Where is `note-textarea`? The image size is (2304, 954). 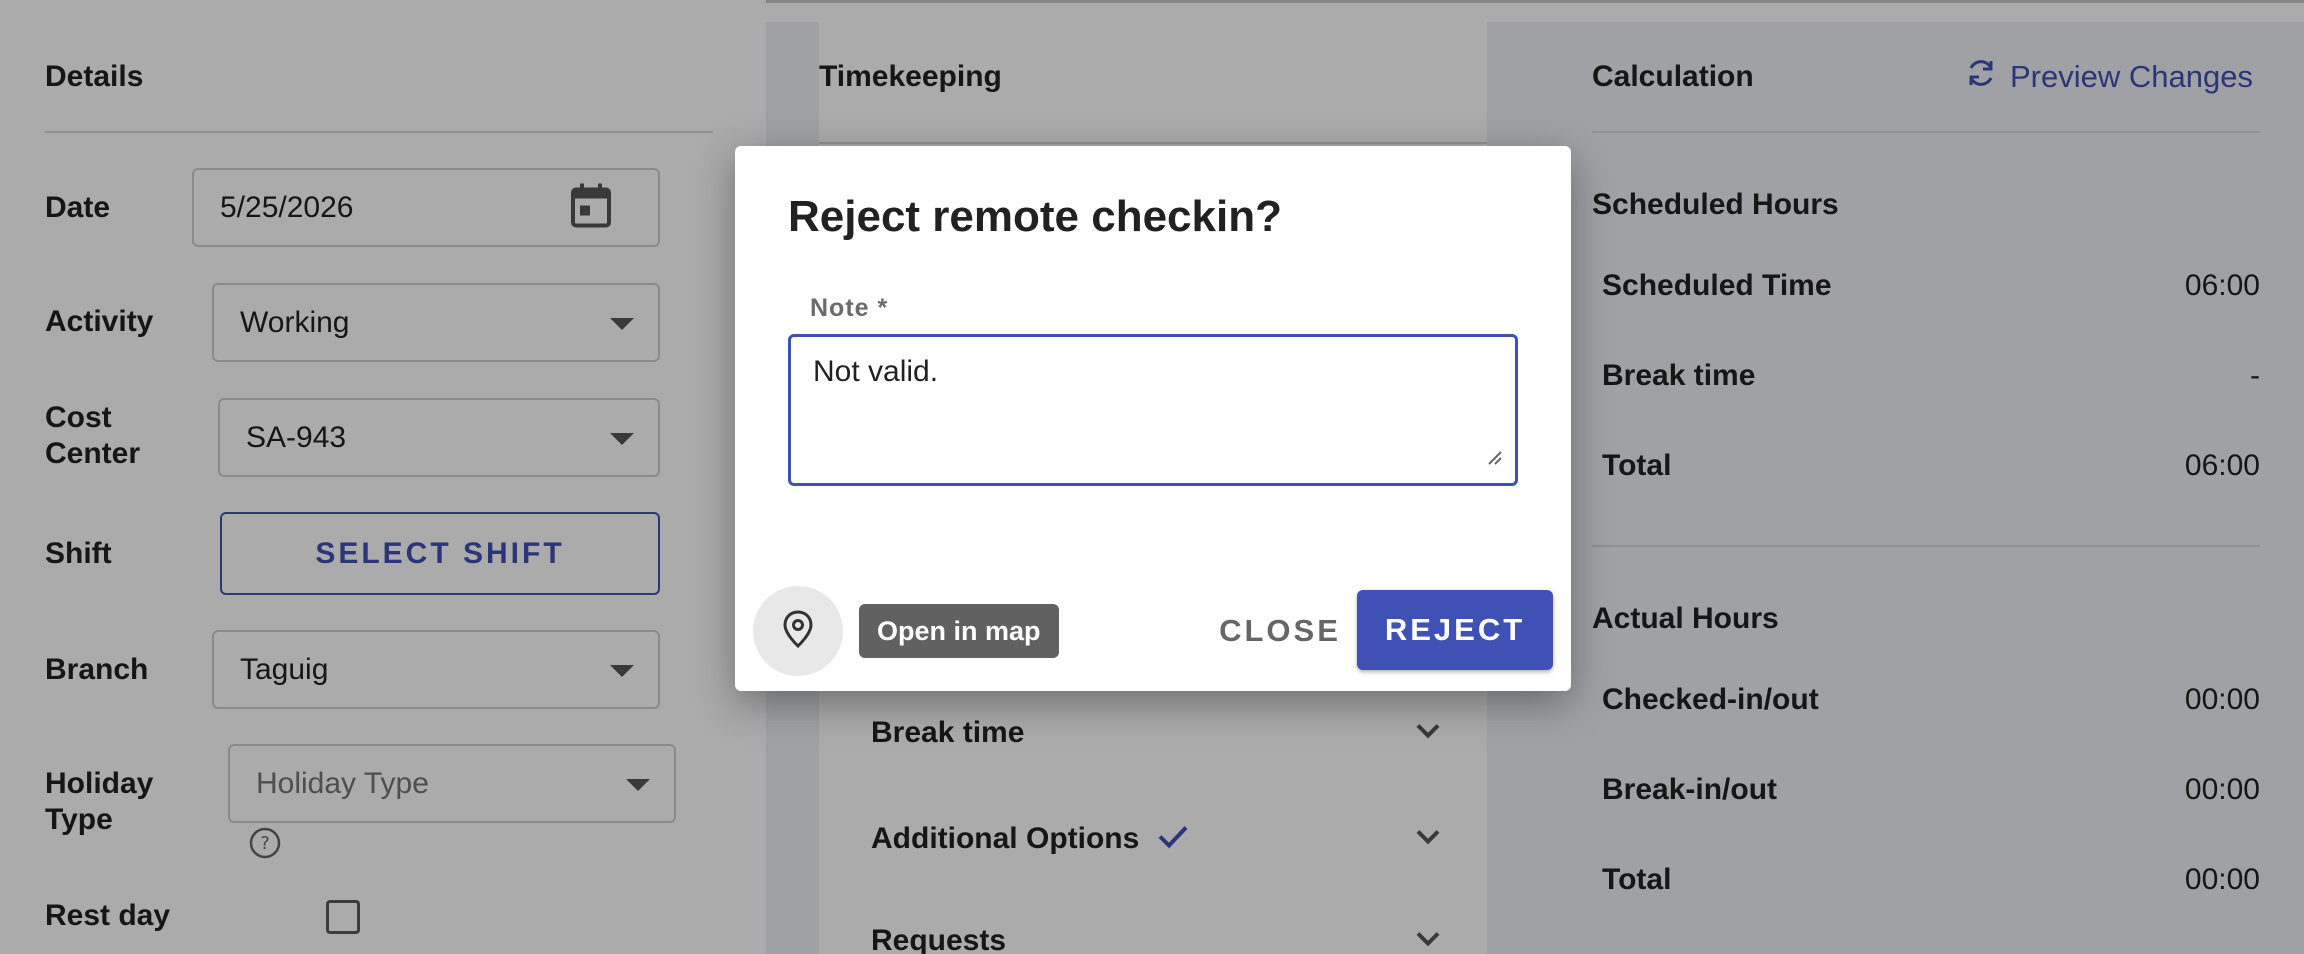 note-textarea is located at coordinates (1153, 410).